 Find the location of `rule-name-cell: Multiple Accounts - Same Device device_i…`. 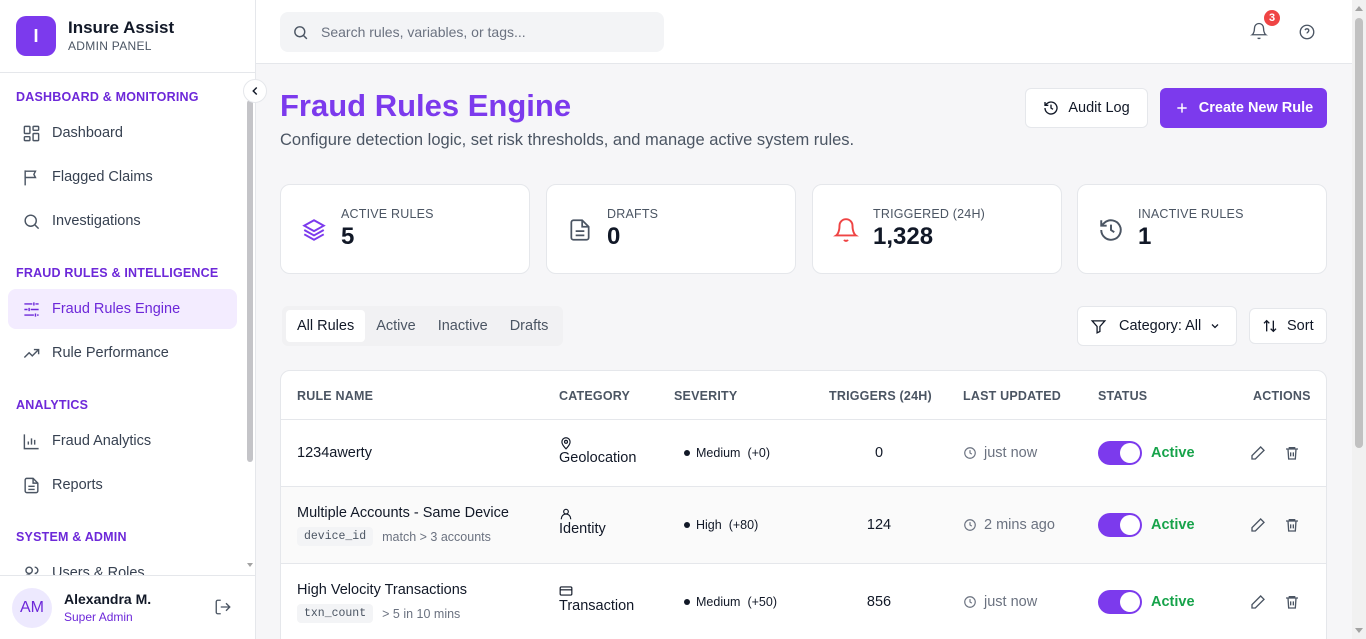

rule-name-cell: Multiple Accounts - Same Device device_i… is located at coordinates (403, 525).